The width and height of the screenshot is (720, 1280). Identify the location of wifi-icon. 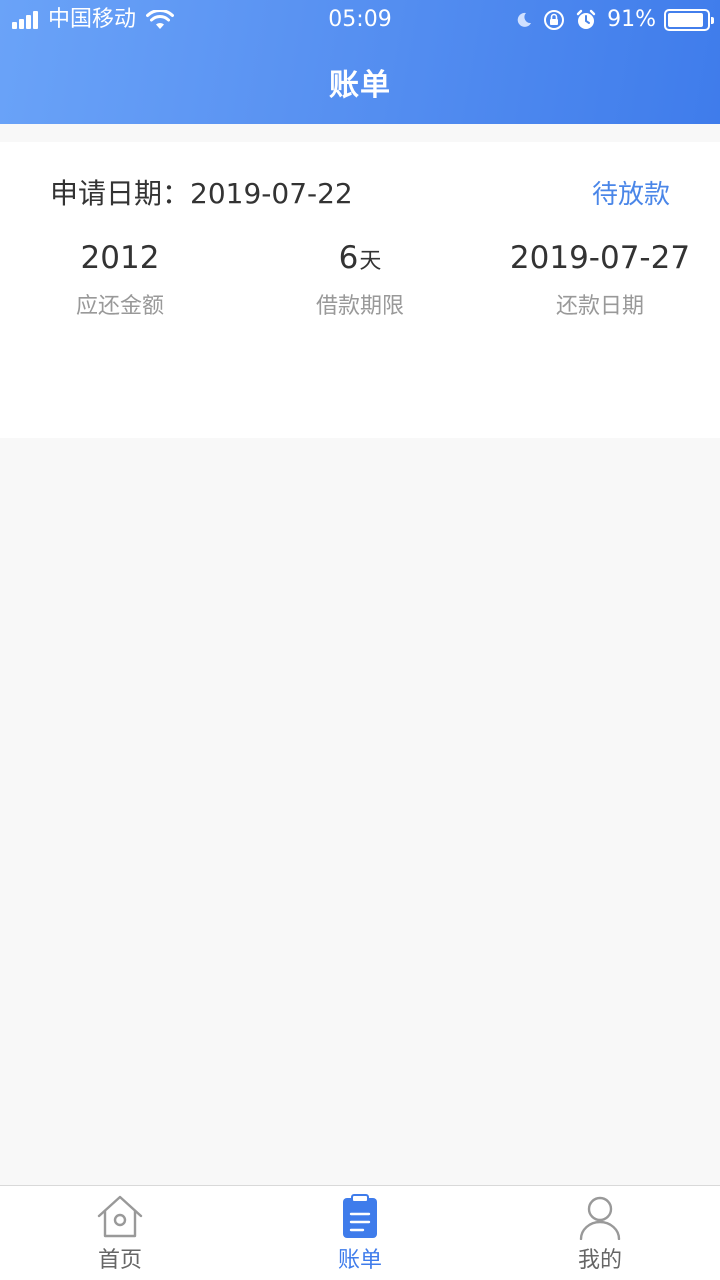
(160, 19).